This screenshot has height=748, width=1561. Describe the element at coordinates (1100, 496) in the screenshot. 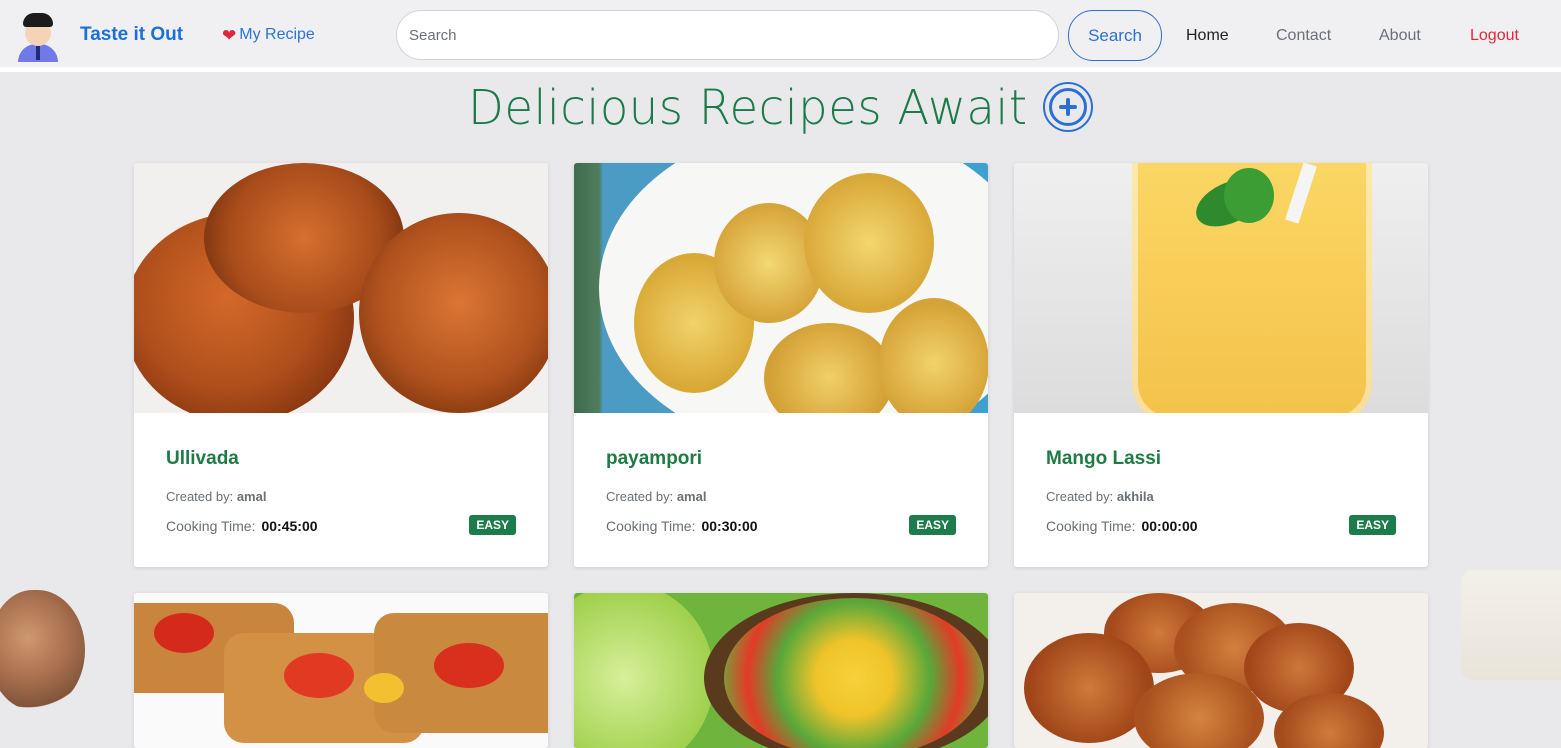

I see `recipe-creator: Created by: akhila` at that location.